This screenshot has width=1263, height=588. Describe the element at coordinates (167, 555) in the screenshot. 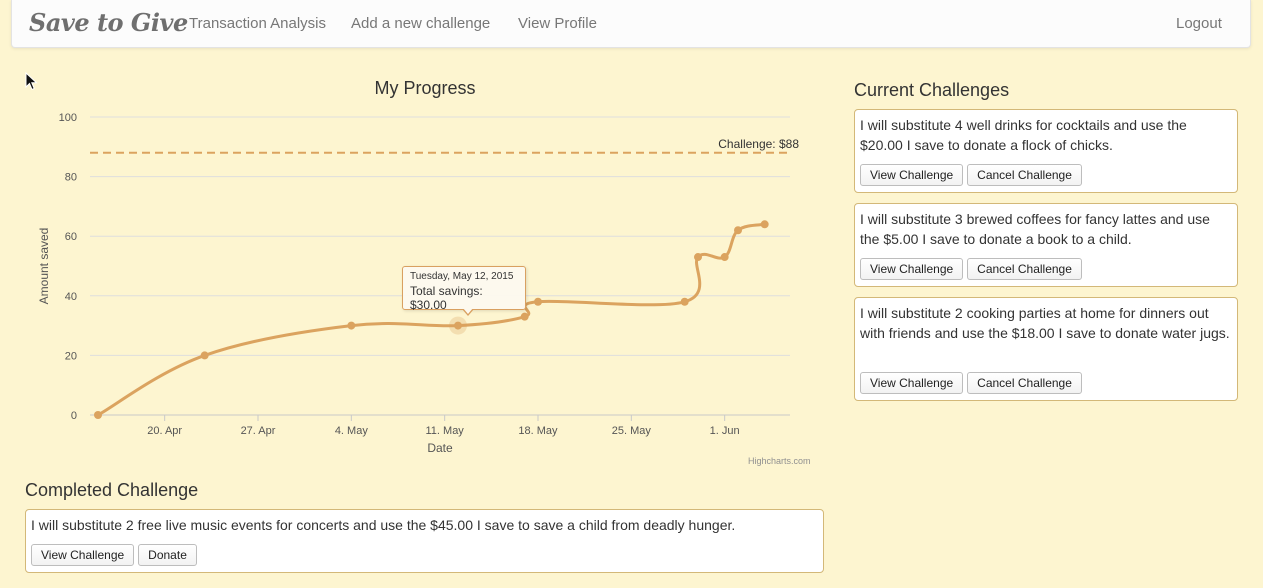

I see `donate-button: Donate` at that location.